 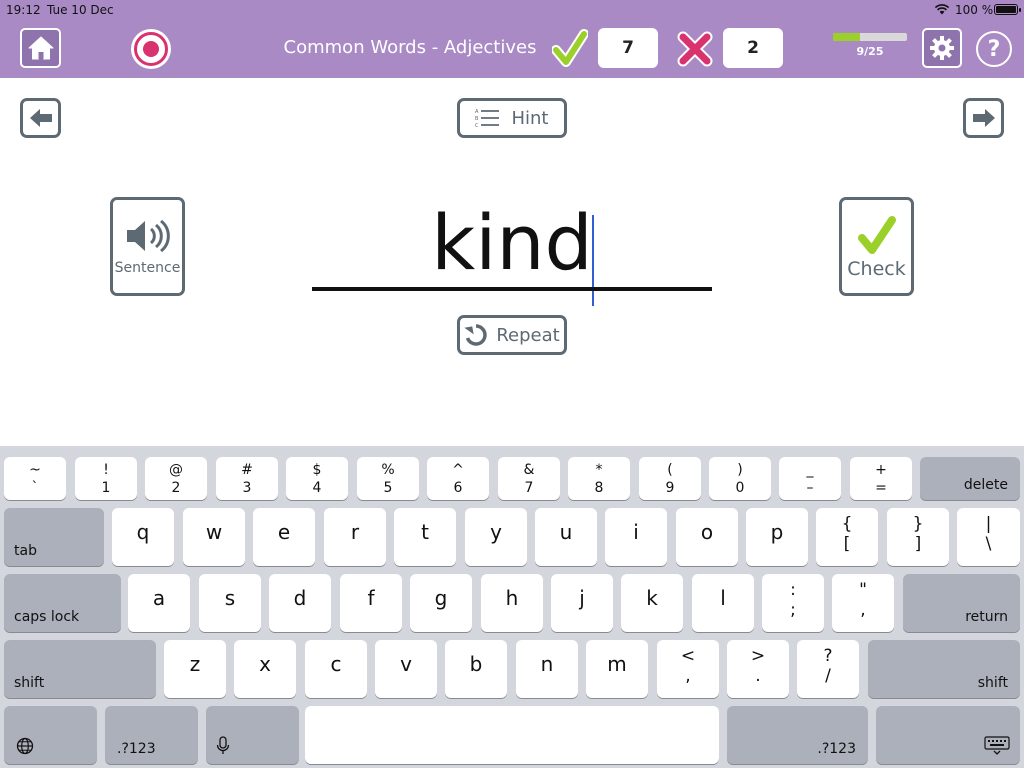 I want to click on key-open-bracket: {[, so click(x=847, y=537).